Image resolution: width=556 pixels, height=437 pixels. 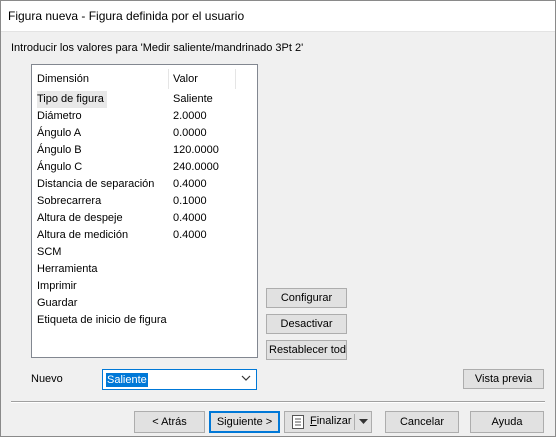 What do you see at coordinates (196, 167) in the screenshot?
I see `value-cell: 240.0000` at bounding box center [196, 167].